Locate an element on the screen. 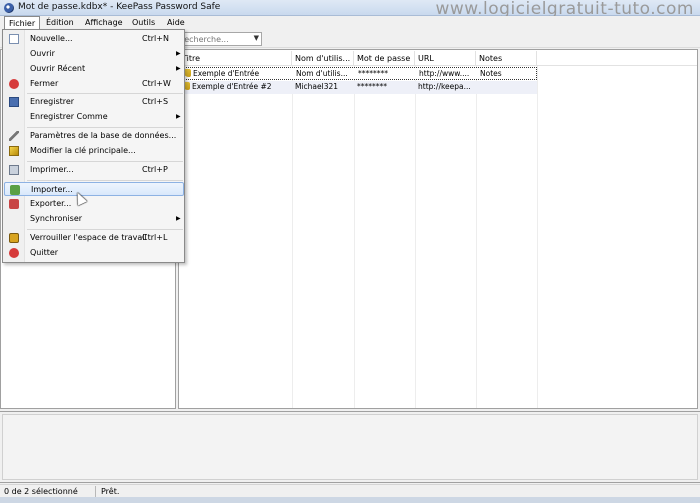  entry-detail-pane is located at coordinates (350, 447).